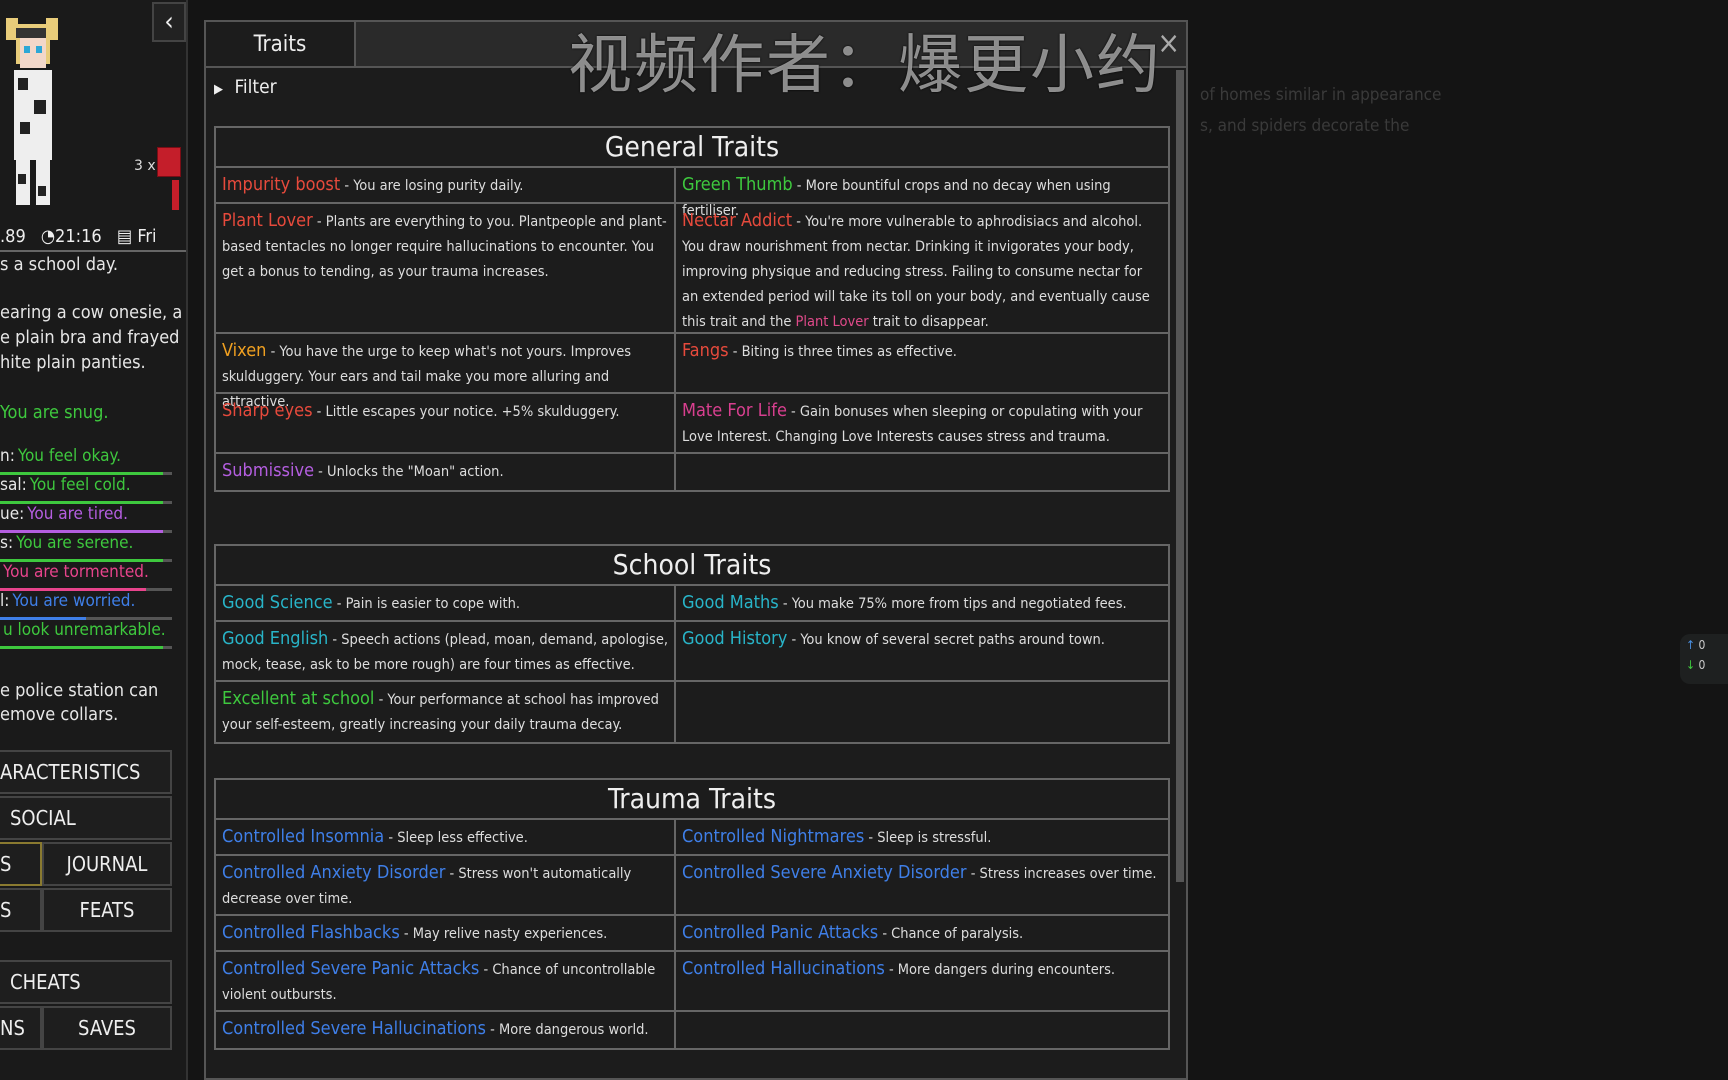 The width and height of the screenshot is (1728, 1080). Describe the element at coordinates (951, 934) in the screenshot. I see `trait-description: - Chance of paralysis.` at that location.